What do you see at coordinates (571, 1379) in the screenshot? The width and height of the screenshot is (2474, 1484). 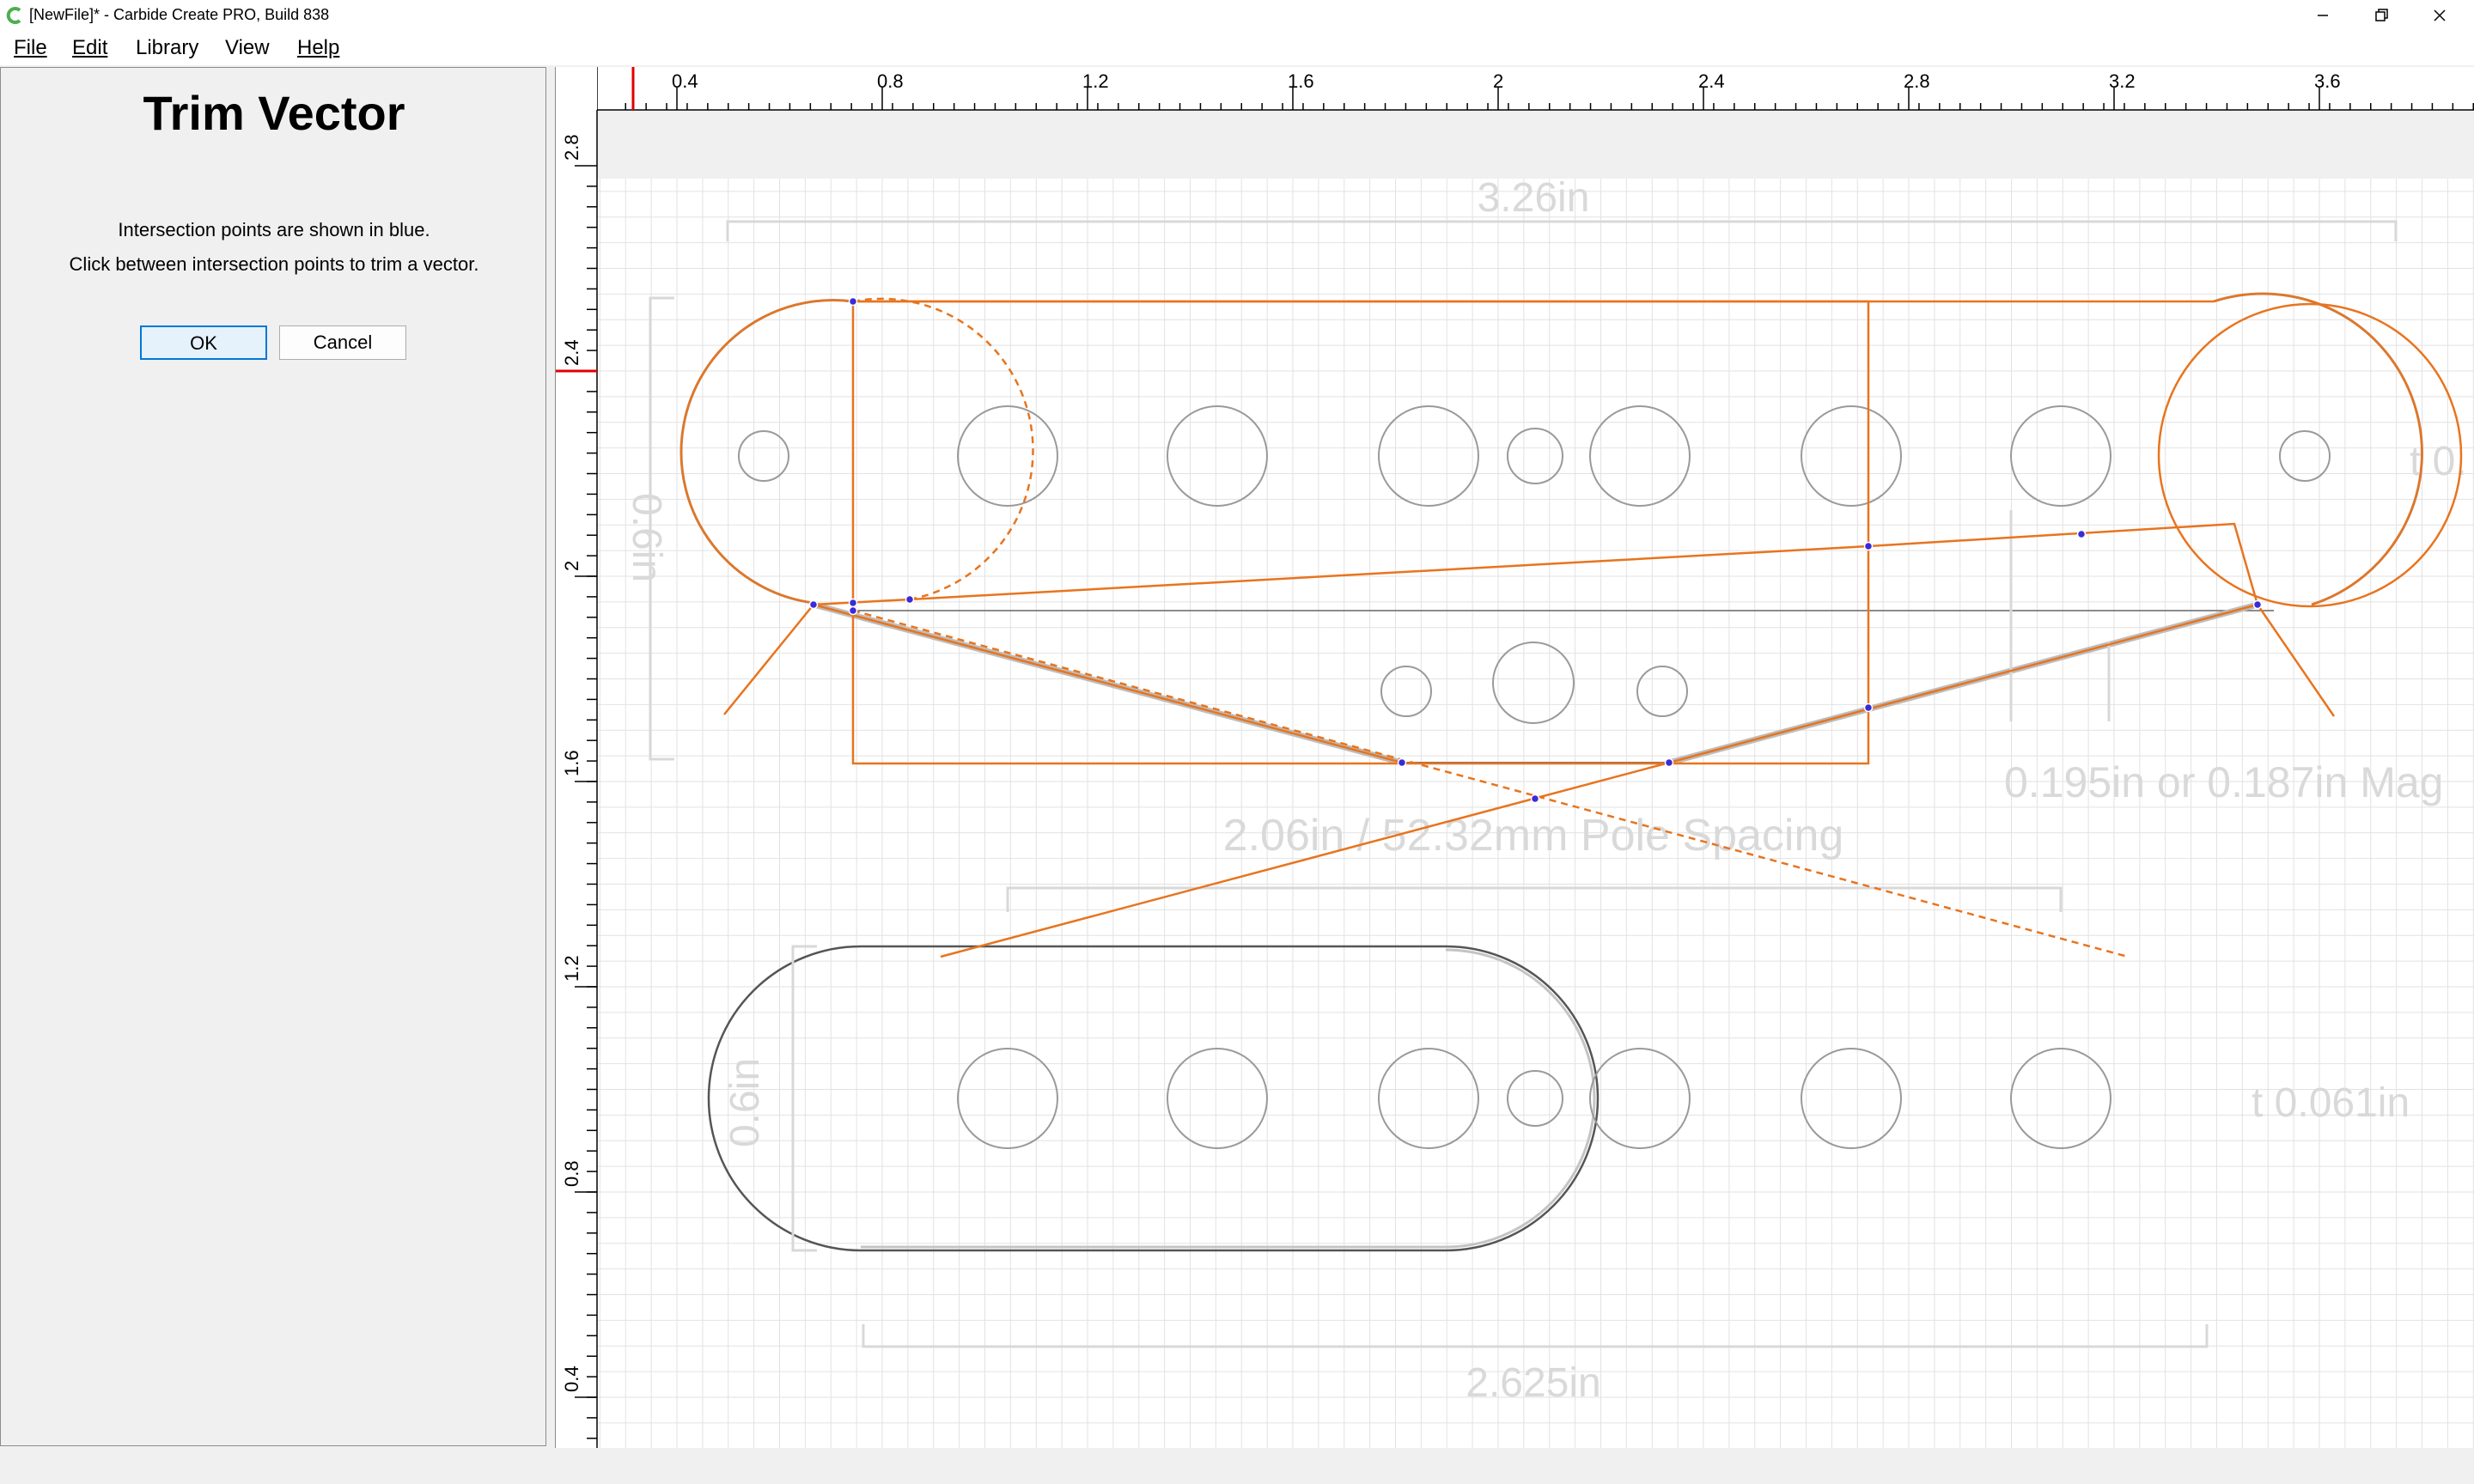 I see `left-ruler-label: 0.4` at bounding box center [571, 1379].